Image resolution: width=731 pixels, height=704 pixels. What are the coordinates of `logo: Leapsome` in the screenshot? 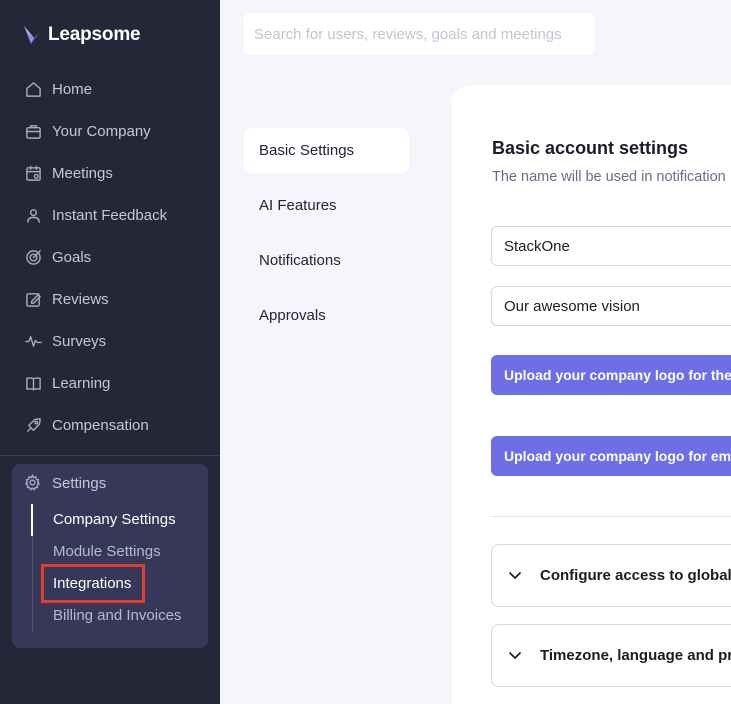 It's located at (81, 35).